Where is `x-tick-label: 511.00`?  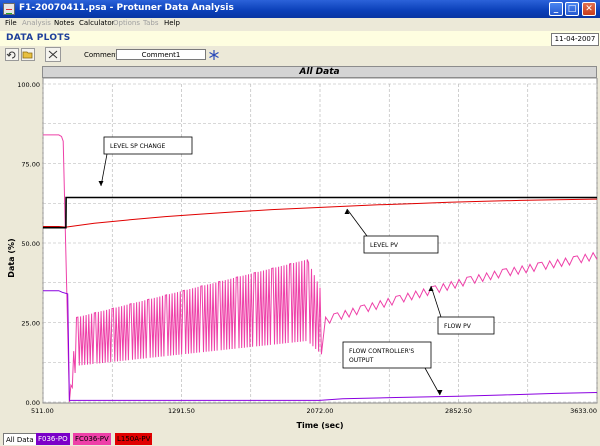
x-tick-label: 511.00 is located at coordinates (42, 411).